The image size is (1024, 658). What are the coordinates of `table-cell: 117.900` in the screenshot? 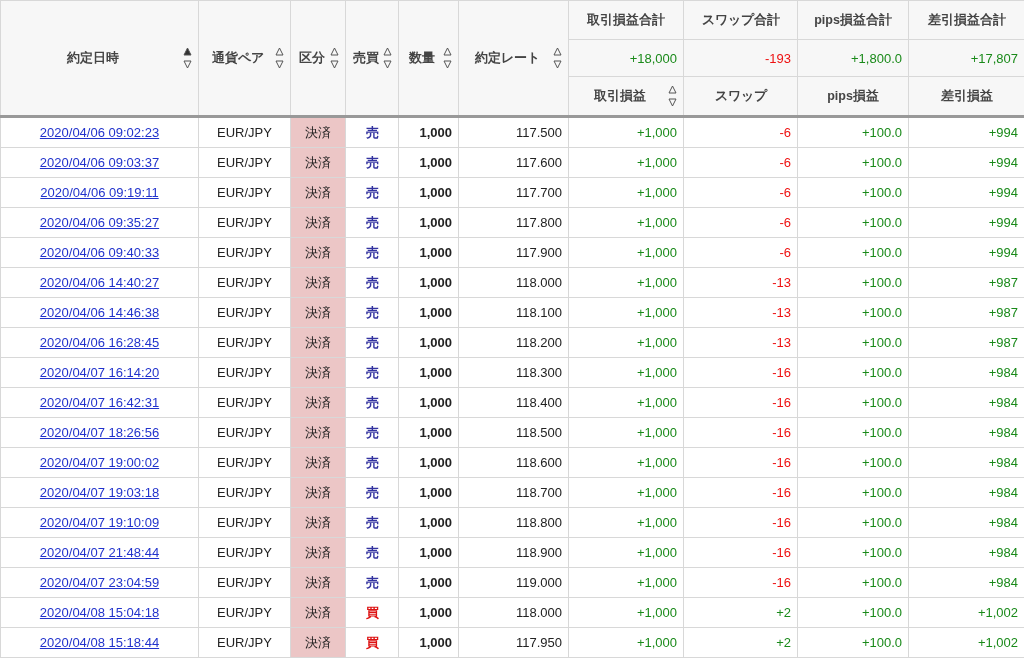 It's located at (513, 252).